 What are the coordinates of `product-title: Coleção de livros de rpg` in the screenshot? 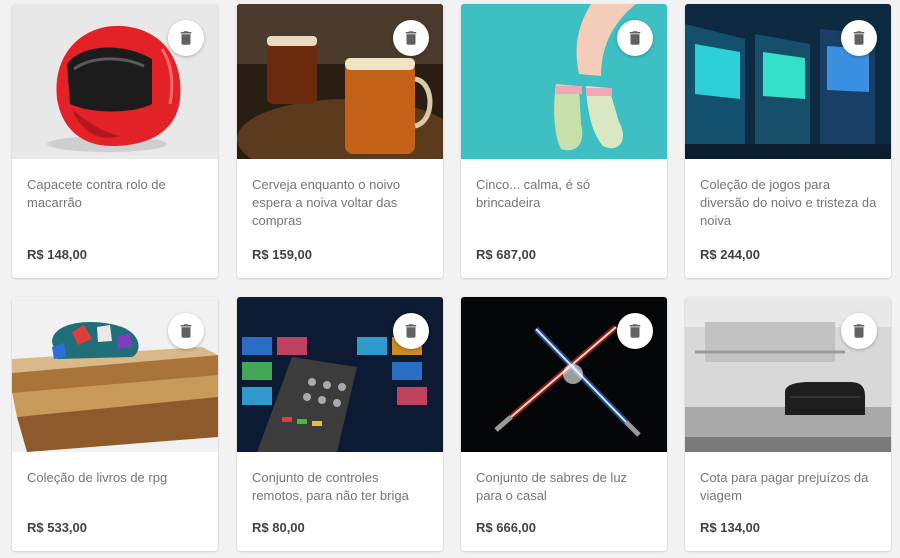 It's located at (97, 477).